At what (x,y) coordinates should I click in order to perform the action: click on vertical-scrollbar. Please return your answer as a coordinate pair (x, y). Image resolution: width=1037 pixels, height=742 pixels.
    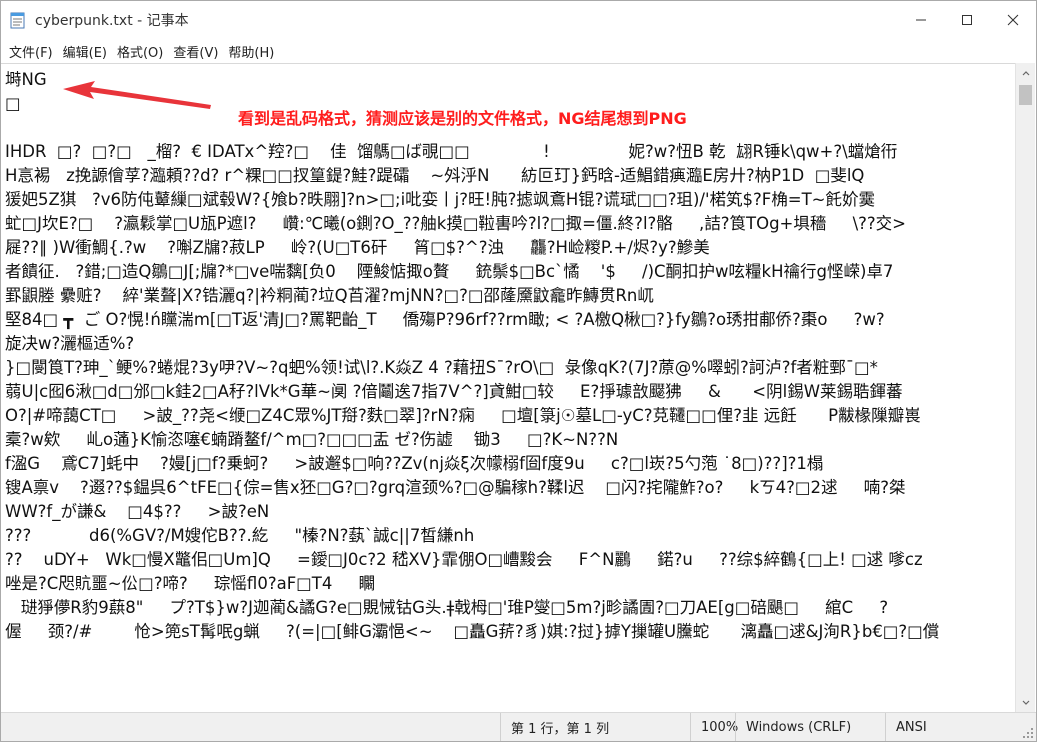
    Looking at the image, I should click on (1025, 388).